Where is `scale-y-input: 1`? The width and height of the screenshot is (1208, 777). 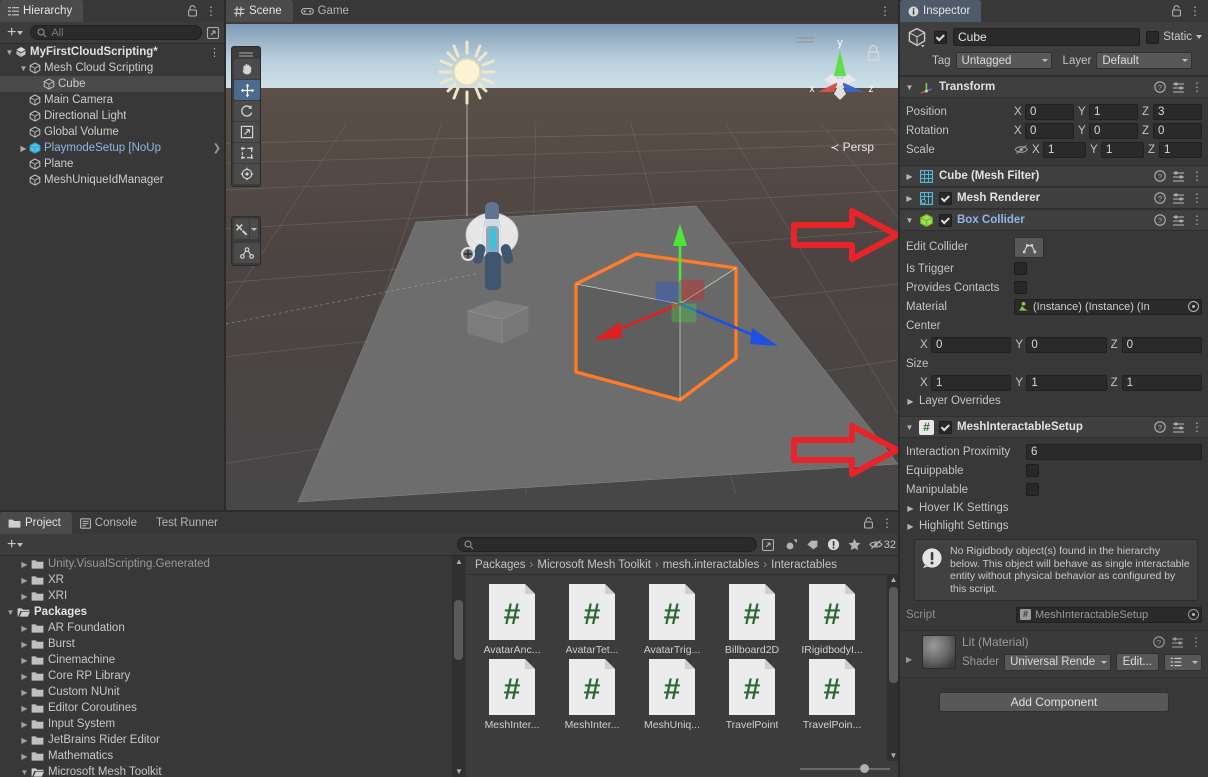 scale-y-input: 1 is located at coordinates (1122, 149).